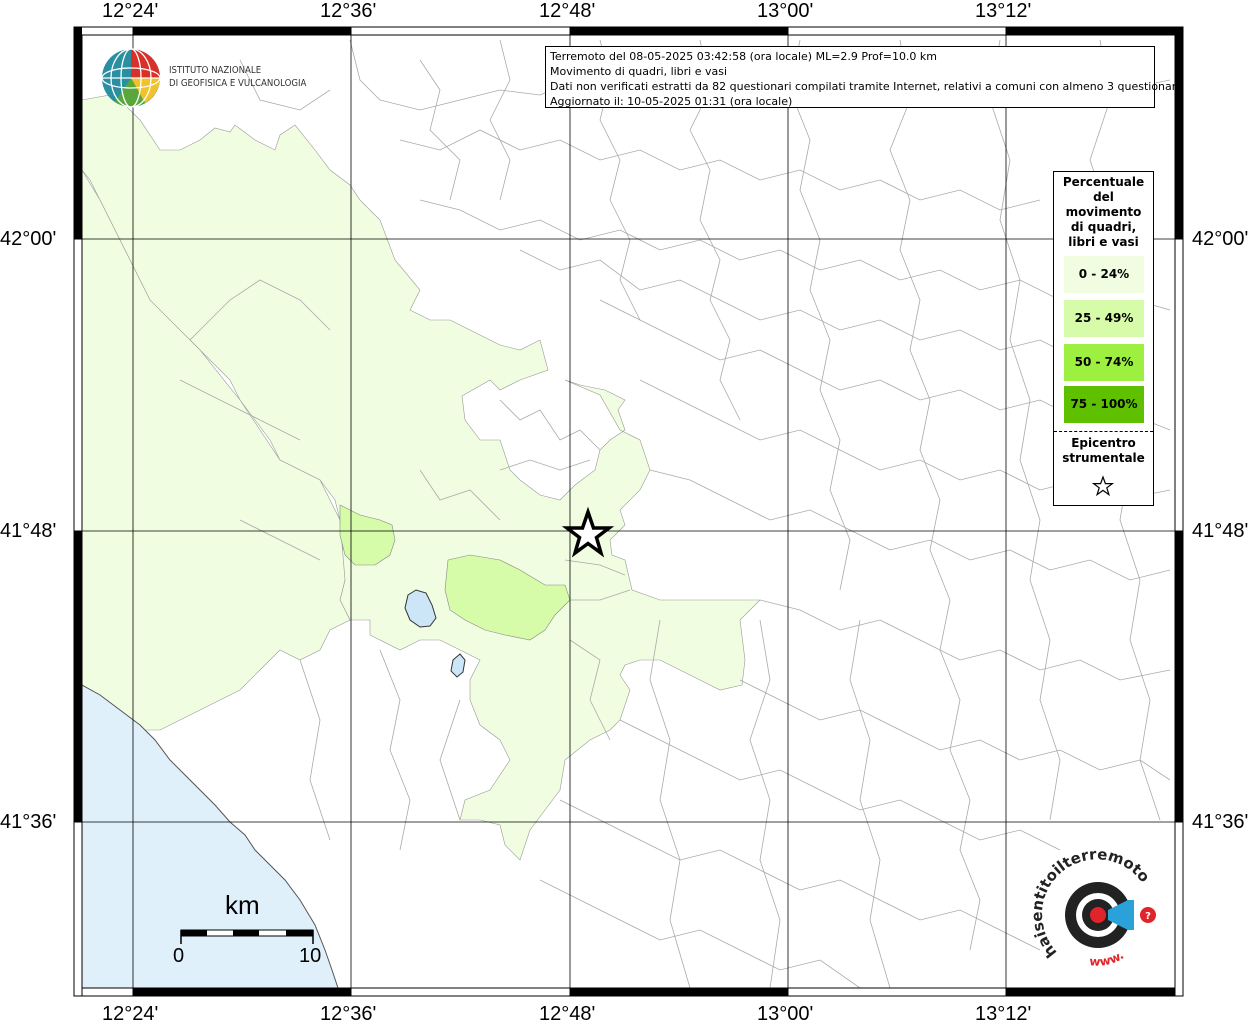 The width and height of the screenshot is (1256, 1026). Describe the element at coordinates (1103, 443) in the screenshot. I see `legend-epicenter-line: Epicentro` at that location.